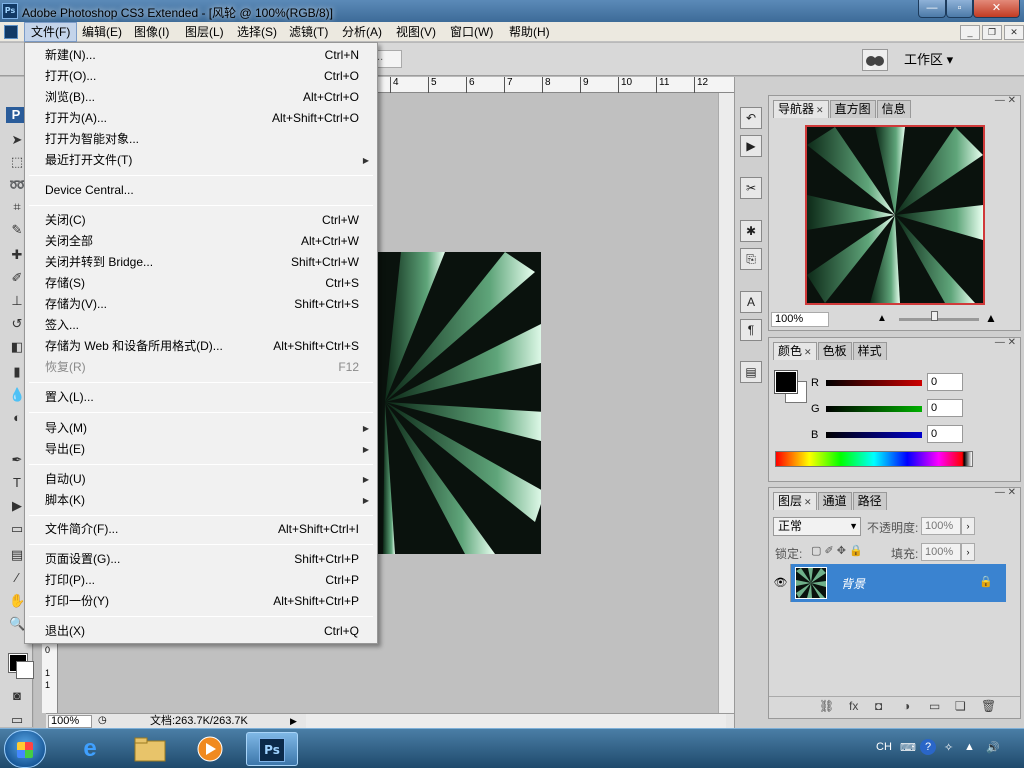  I want to click on background-color-swatch, so click(25, 670).